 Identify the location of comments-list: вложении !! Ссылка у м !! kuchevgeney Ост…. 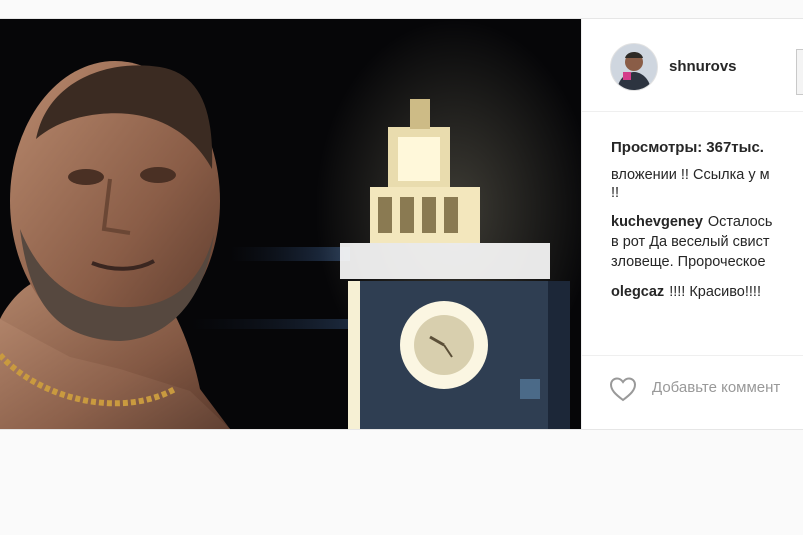
(707, 246).